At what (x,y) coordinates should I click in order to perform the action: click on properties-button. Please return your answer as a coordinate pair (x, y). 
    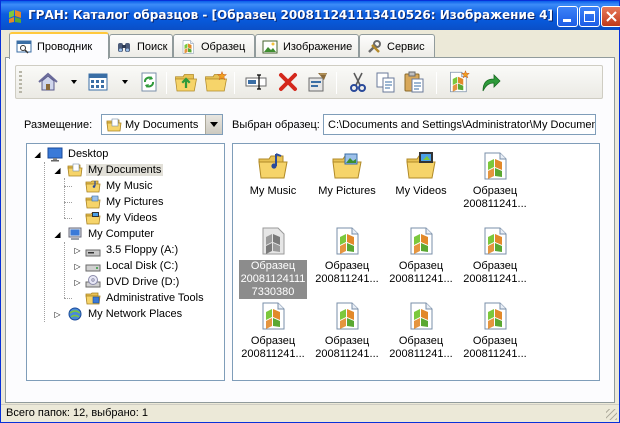
    Looking at the image, I should click on (318, 82).